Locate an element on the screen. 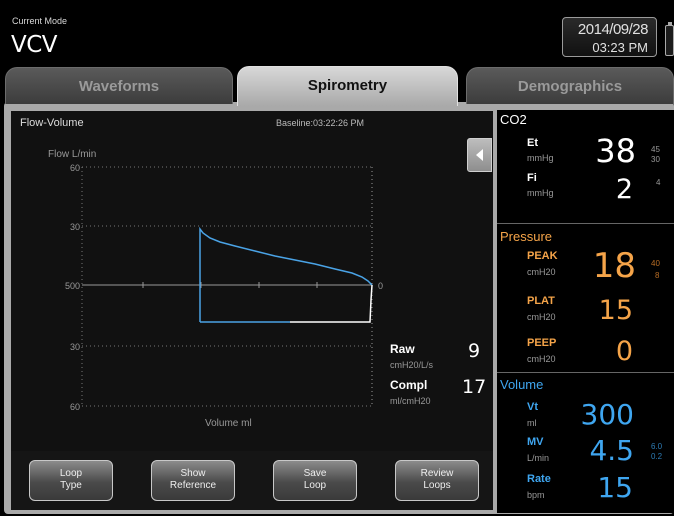 The height and width of the screenshot is (516, 674). loop-type-button: Loop Type is located at coordinates (71, 480).